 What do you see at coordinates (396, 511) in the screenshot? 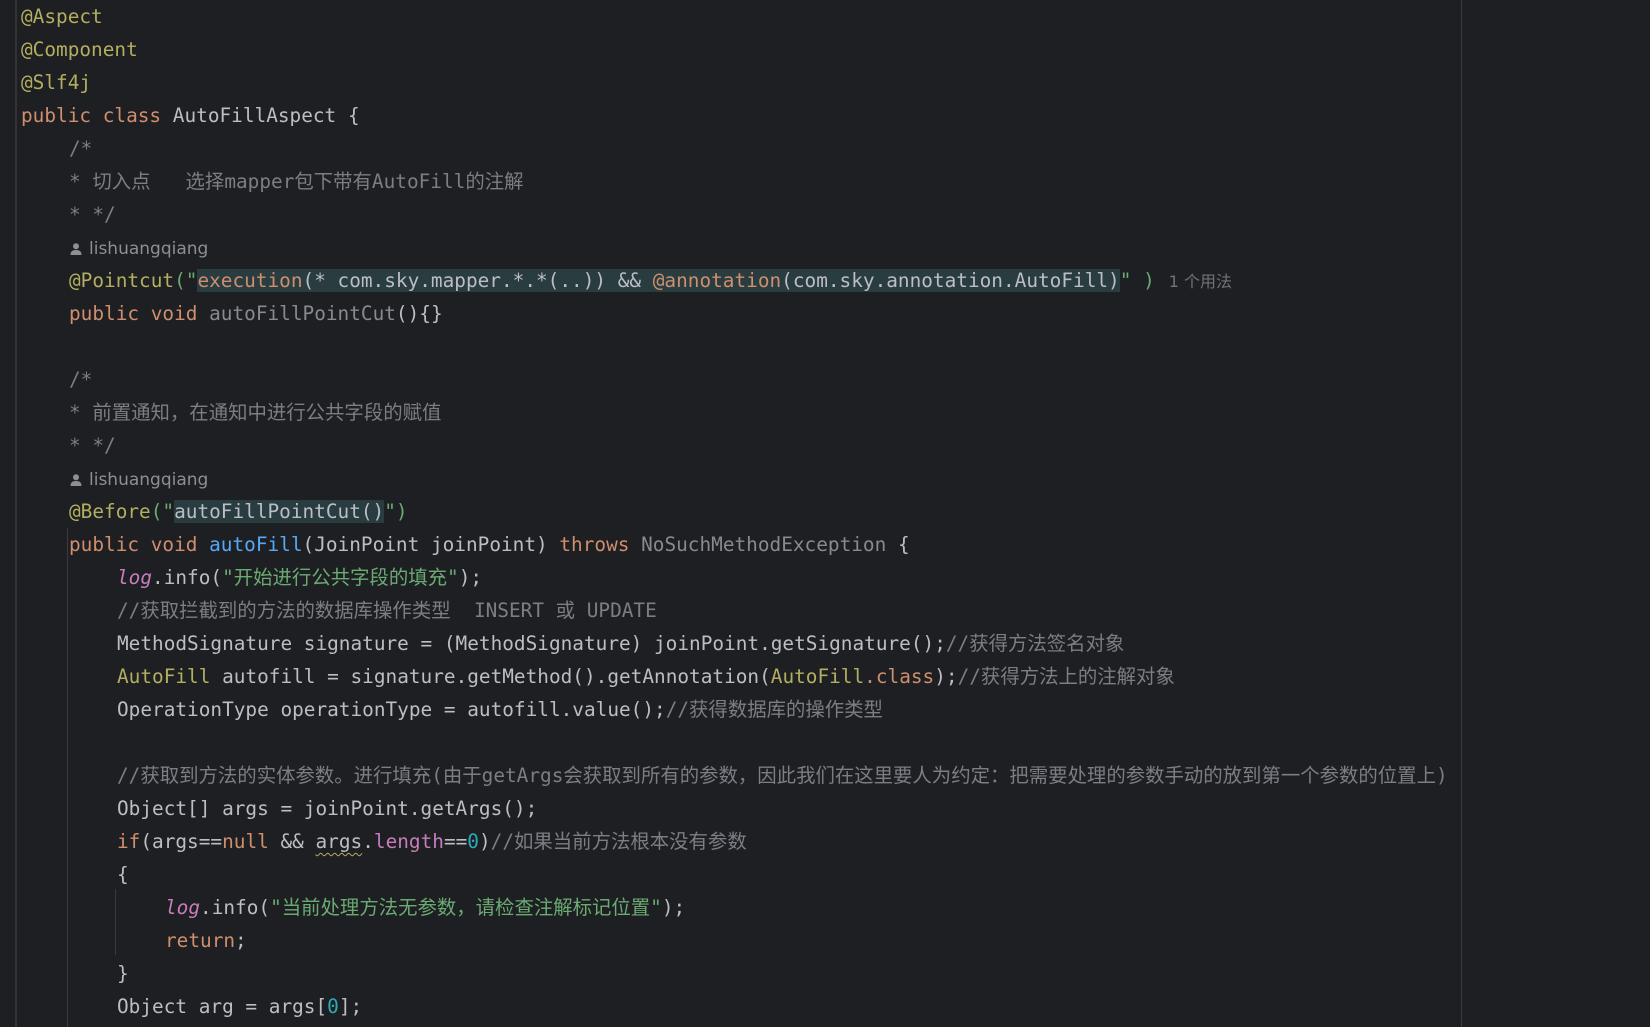
I see `string-delimiter: ")` at bounding box center [396, 511].